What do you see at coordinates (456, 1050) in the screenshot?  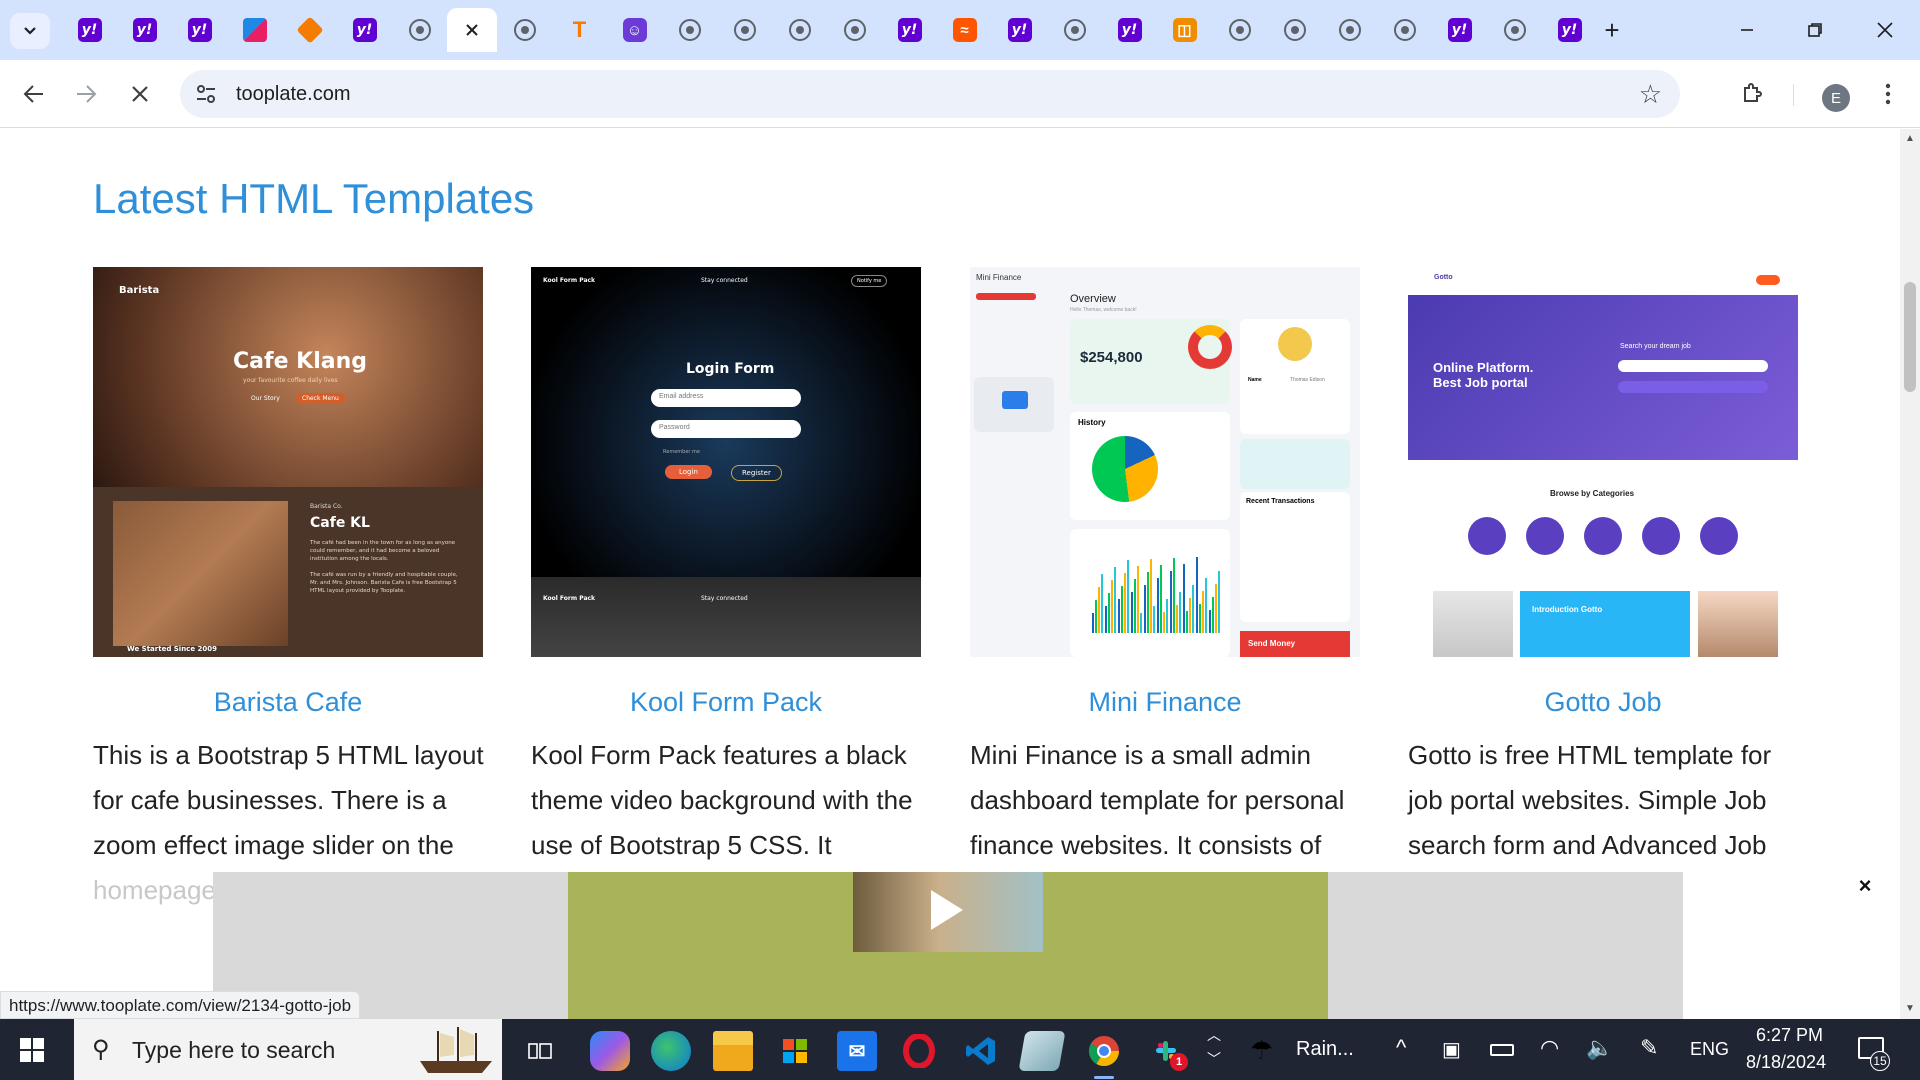 I see `pirate-ship-icon` at bounding box center [456, 1050].